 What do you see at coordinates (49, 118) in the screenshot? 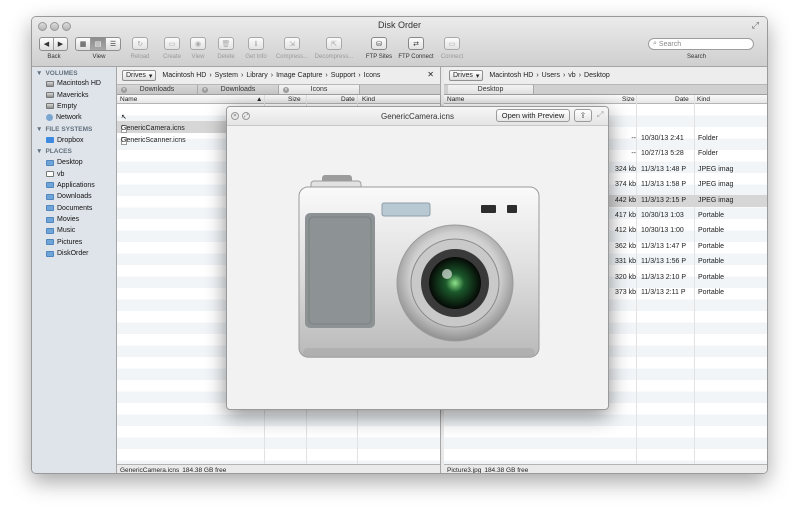
I see `network-icon` at bounding box center [49, 118].